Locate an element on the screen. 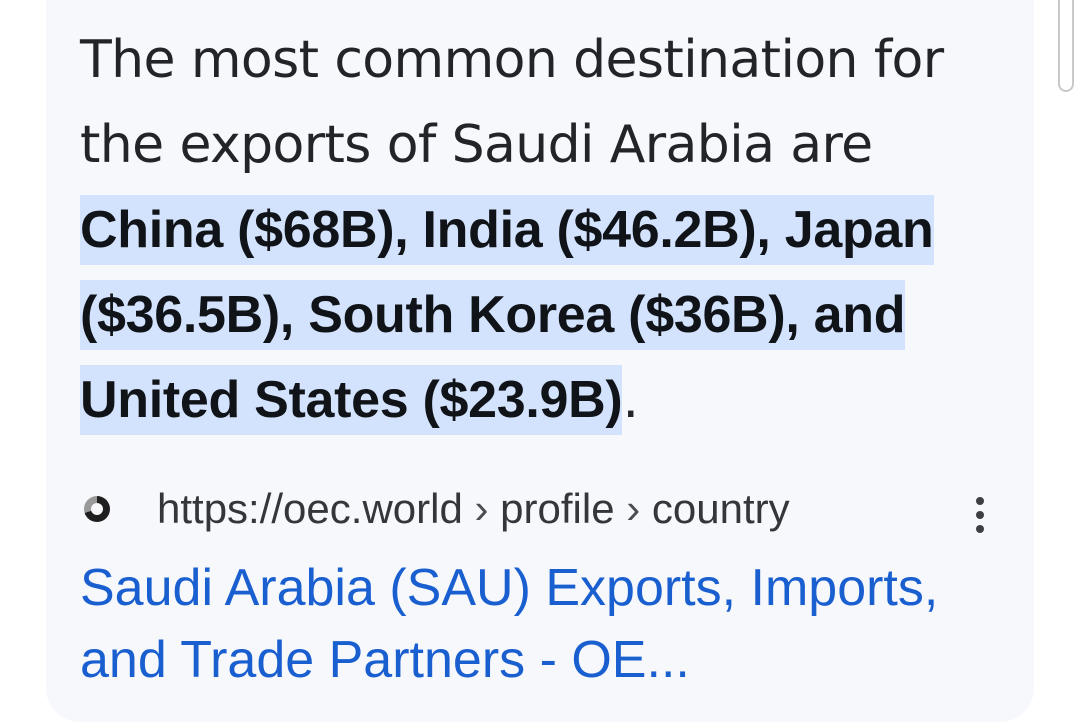 The image size is (1080, 722). source-path-country: country is located at coordinates (720, 508).